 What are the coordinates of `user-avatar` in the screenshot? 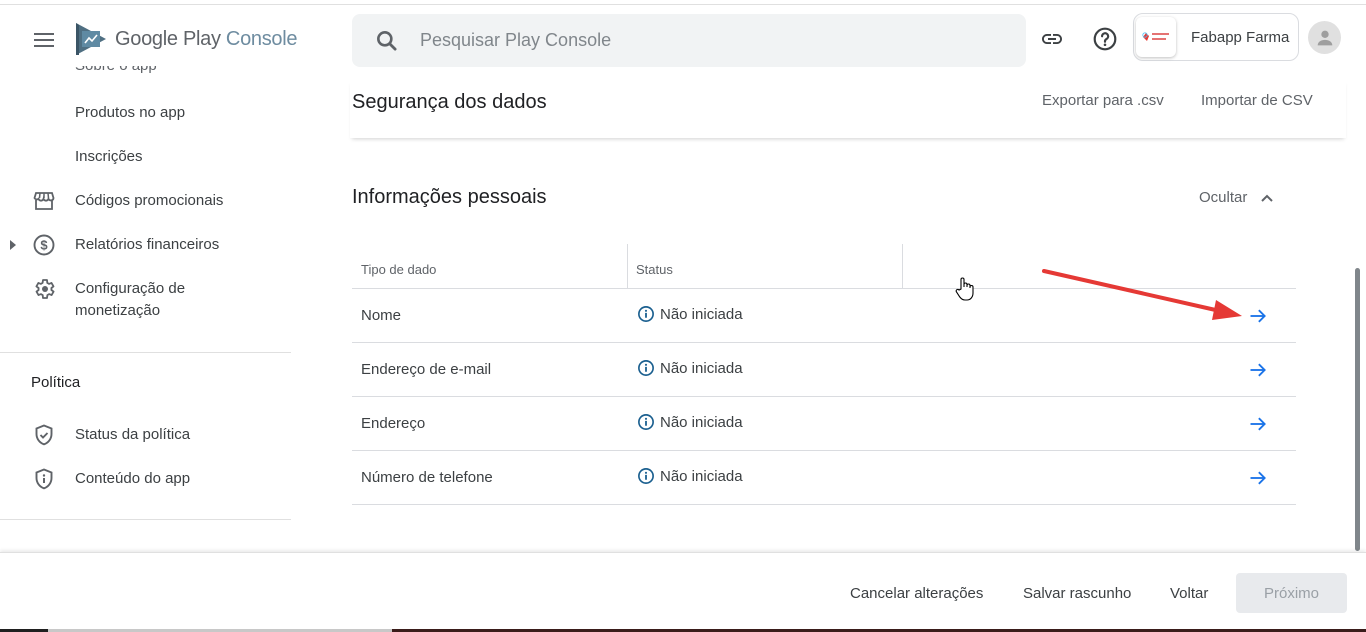 It's located at (1324, 37).